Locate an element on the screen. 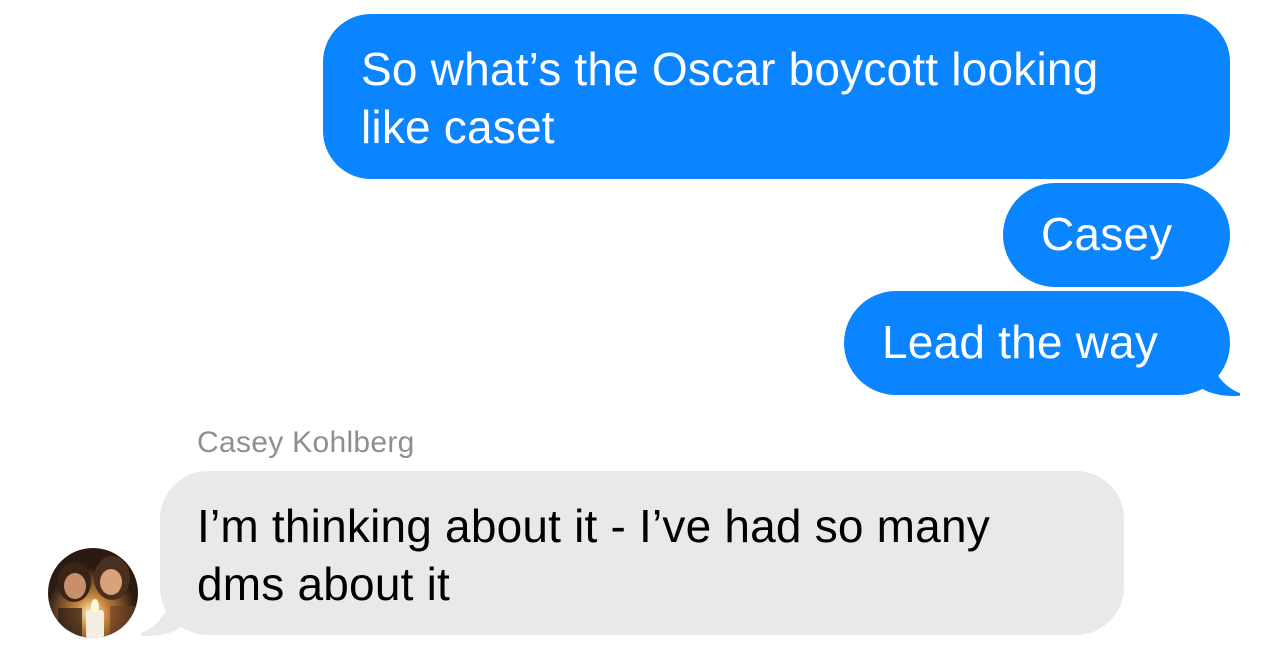 The image size is (1279, 658). sender-name-label: Casey Kohlberg is located at coordinates (306, 442).